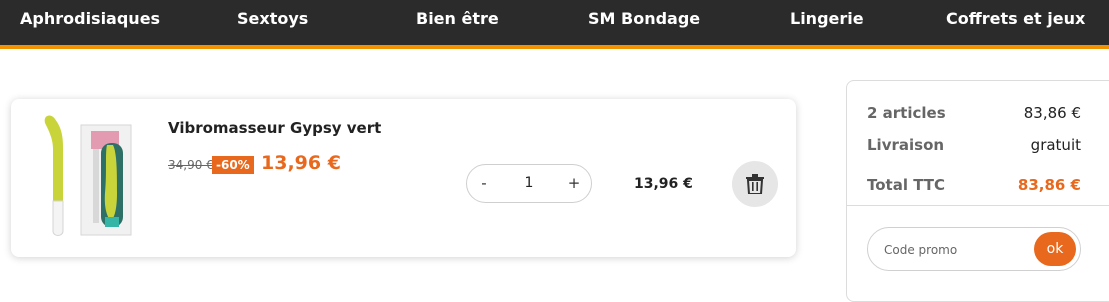 This screenshot has height=302, width=1109. Describe the element at coordinates (90, 22) in the screenshot. I see `nav-item-aphrodisiaques: Aphrodisiaques` at that location.